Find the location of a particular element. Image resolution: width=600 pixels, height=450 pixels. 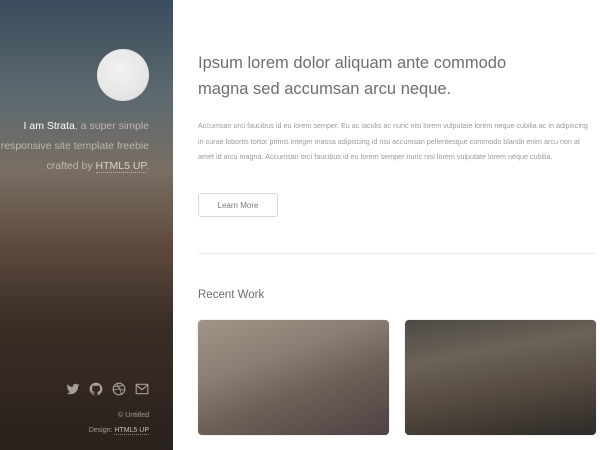

headline-line-1: Ipsum lorem dolor aliquam ante commodo is located at coordinates (352, 63).